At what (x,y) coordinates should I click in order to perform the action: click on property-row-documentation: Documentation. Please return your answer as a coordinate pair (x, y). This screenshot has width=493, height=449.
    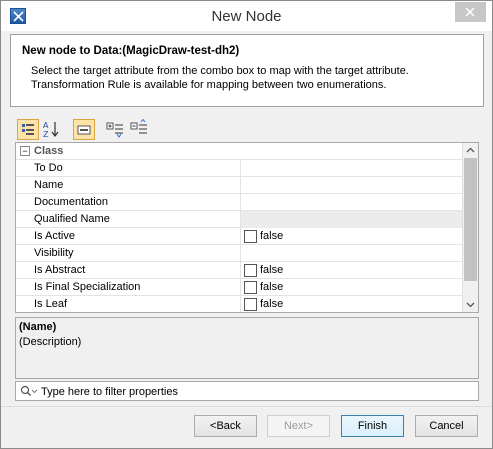
    Looking at the image, I should click on (239, 202).